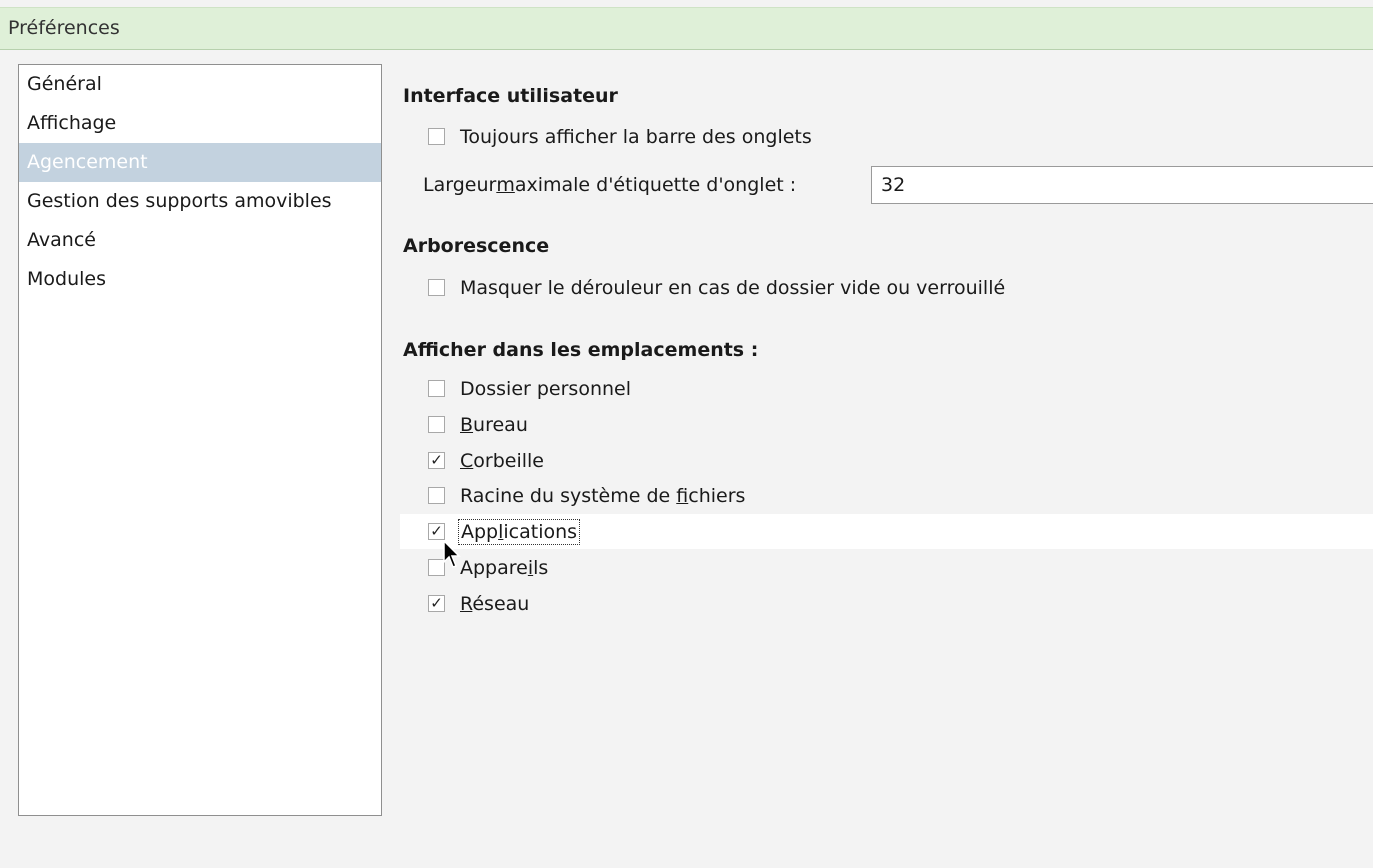  Describe the element at coordinates (64, 28) in the screenshot. I see `window-title: Préférences` at that location.